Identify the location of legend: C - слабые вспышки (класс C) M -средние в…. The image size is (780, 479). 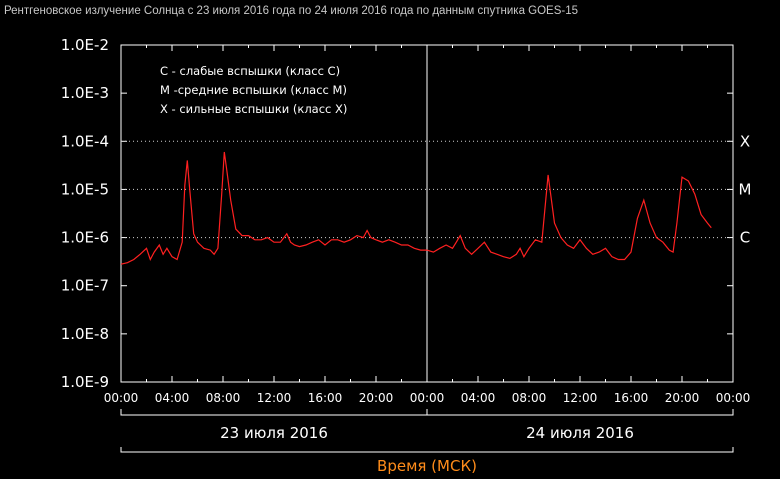
(253, 90).